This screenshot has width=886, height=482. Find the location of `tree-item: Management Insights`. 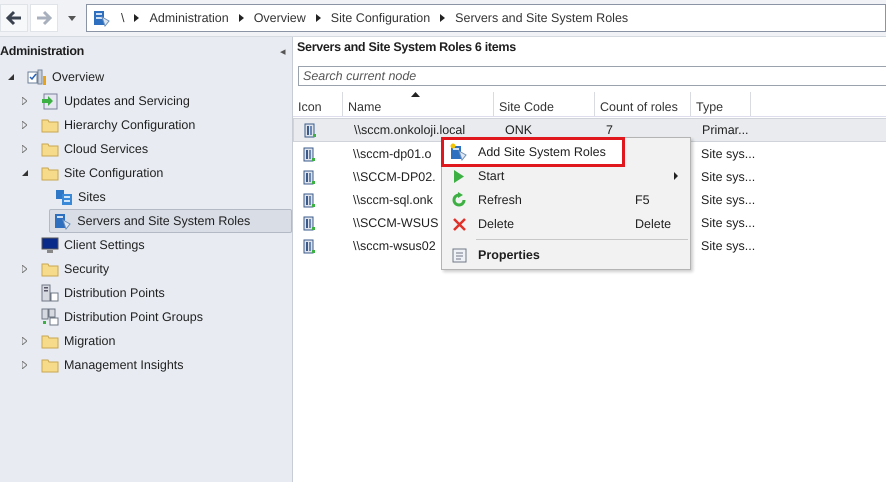

tree-item: Management Insights is located at coordinates (112, 365).